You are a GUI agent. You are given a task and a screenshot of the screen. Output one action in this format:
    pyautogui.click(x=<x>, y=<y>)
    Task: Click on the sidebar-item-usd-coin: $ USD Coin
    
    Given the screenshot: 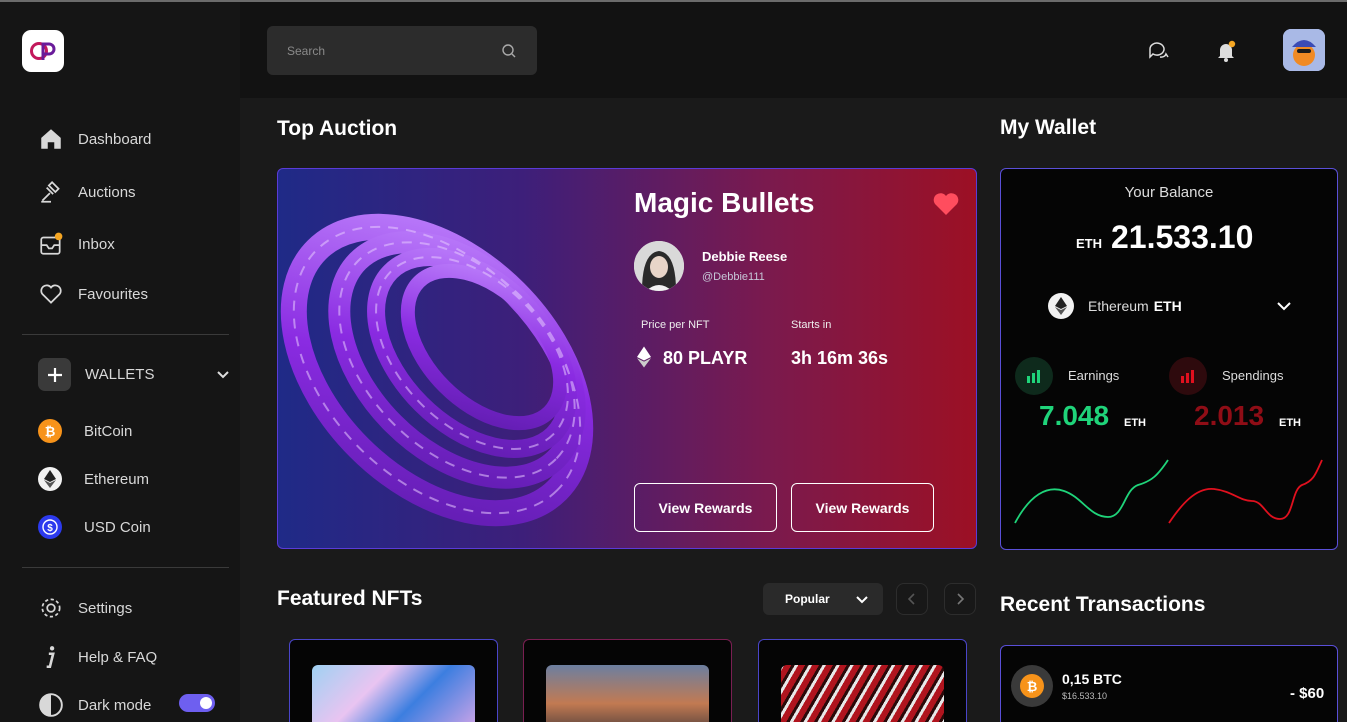 What is the action you would take?
    pyautogui.click(x=94, y=527)
    